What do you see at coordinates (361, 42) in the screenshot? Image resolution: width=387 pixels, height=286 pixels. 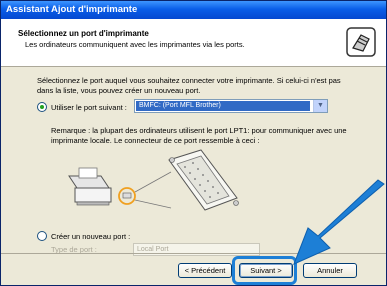 I see `printer-port-icon` at bounding box center [361, 42].